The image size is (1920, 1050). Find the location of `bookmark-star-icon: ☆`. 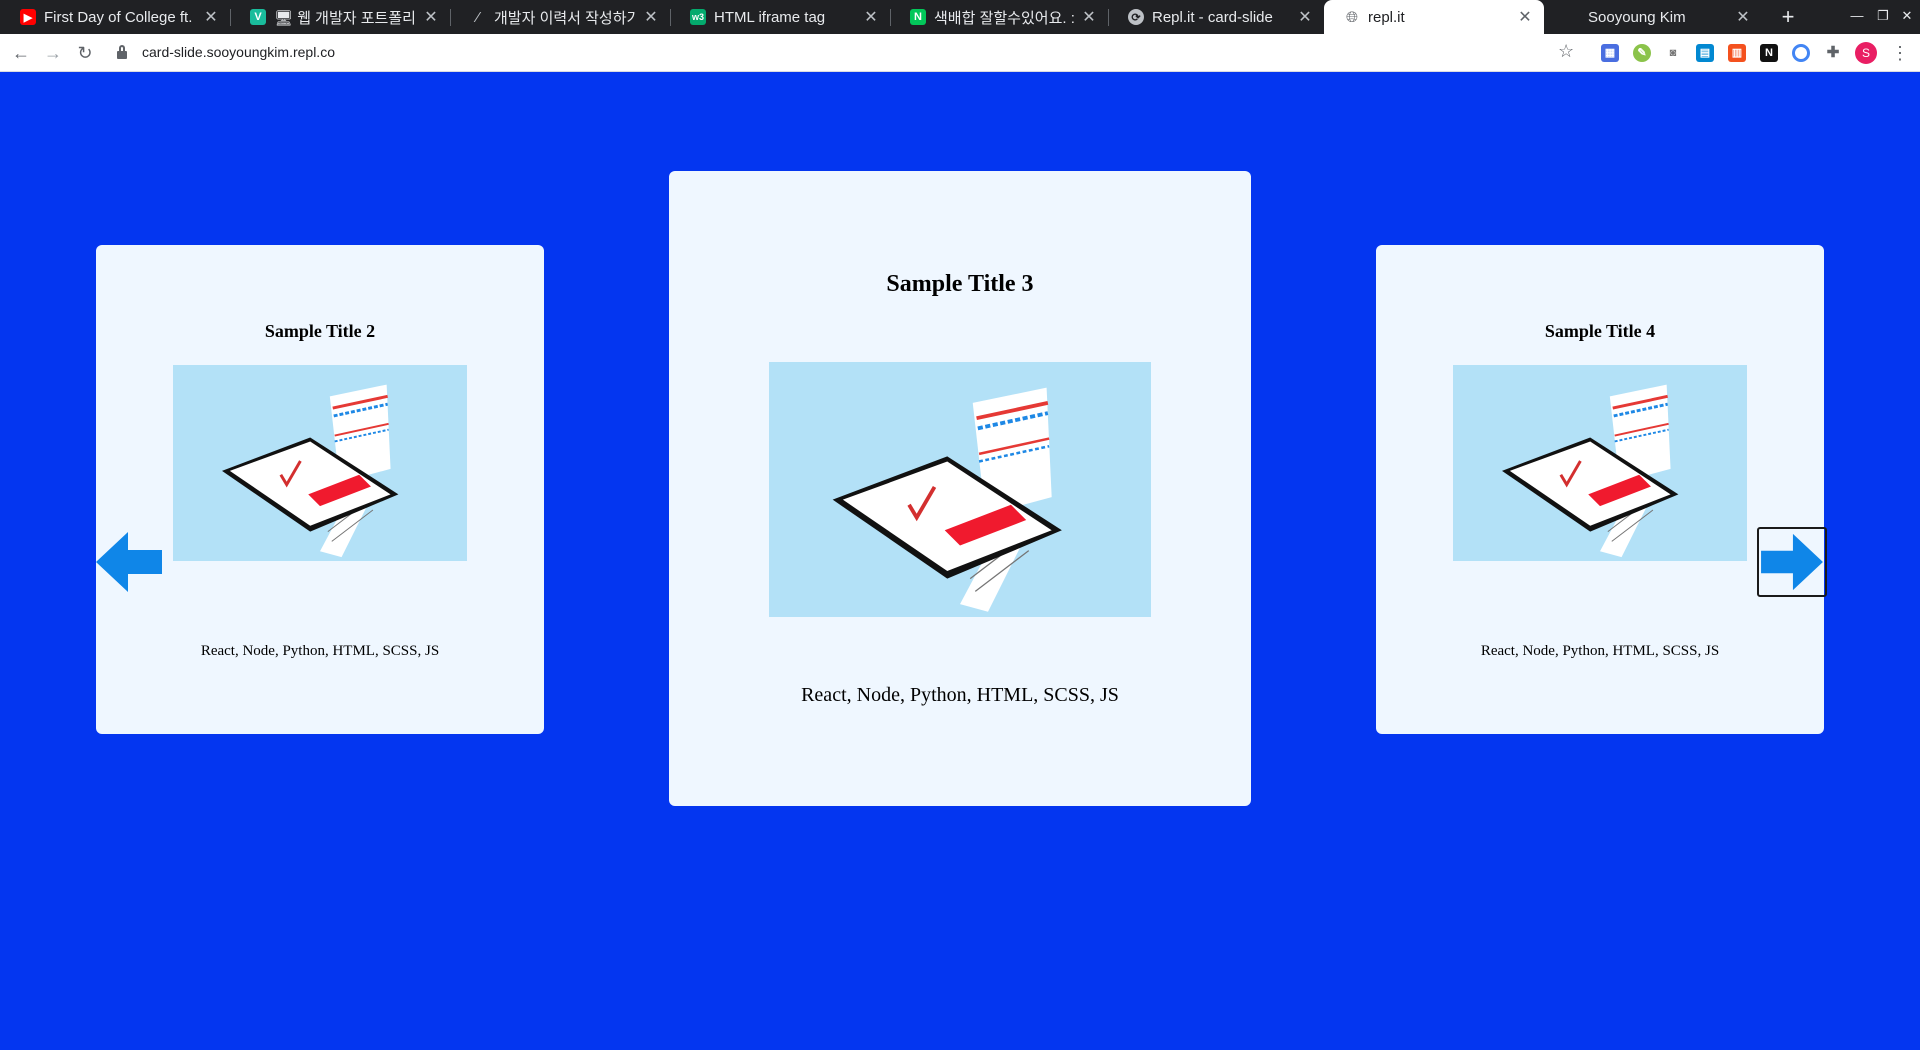

bookmark-star-icon: ☆ is located at coordinates (1566, 51).